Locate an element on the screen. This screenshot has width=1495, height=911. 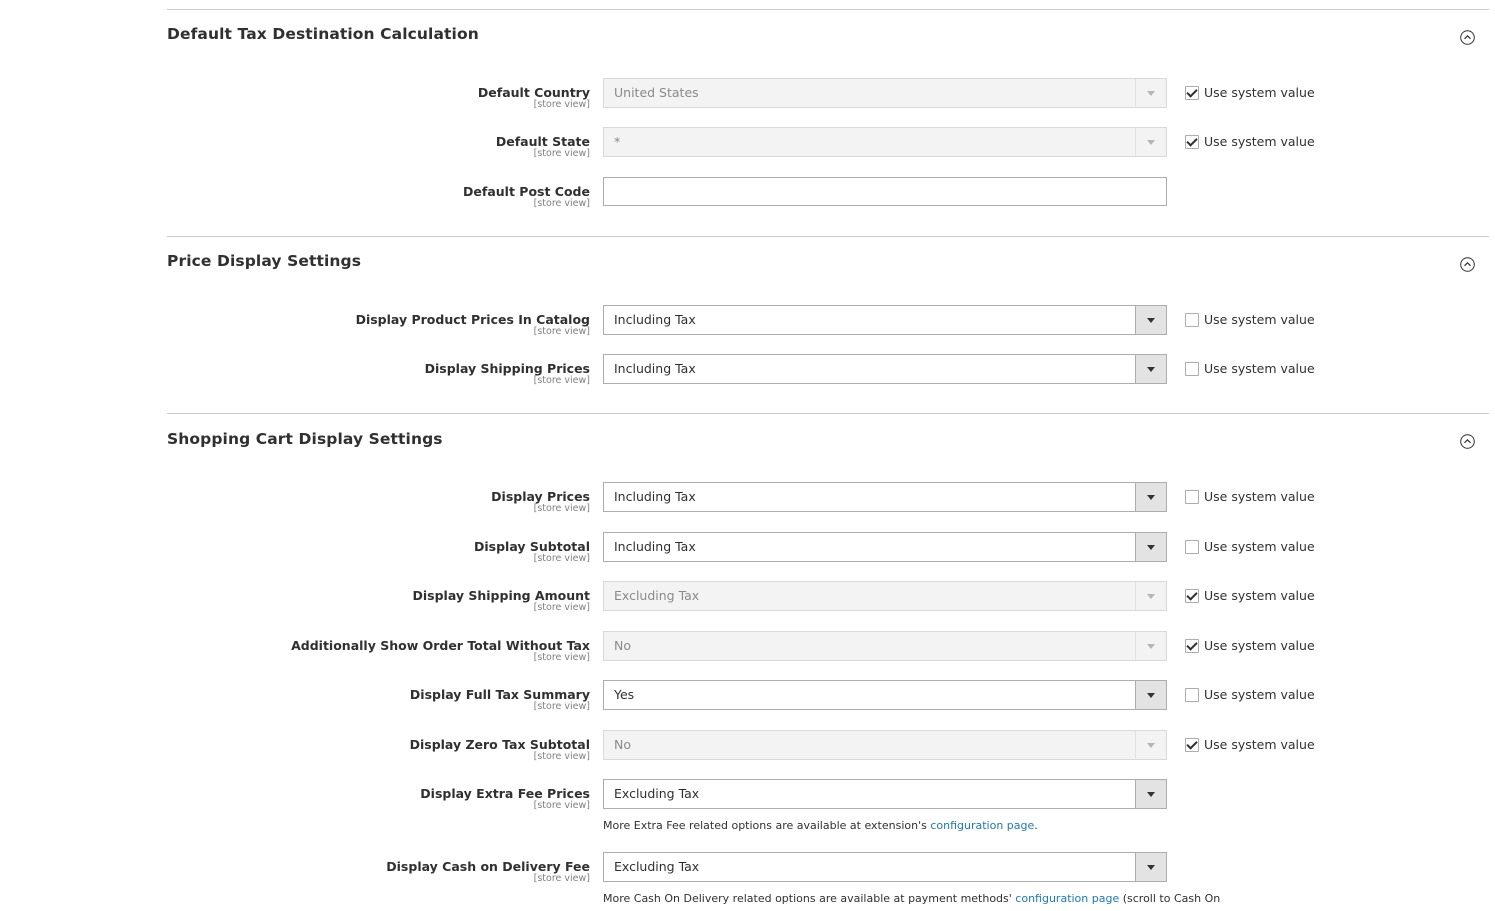
default-post-code-input is located at coordinates (885, 191).